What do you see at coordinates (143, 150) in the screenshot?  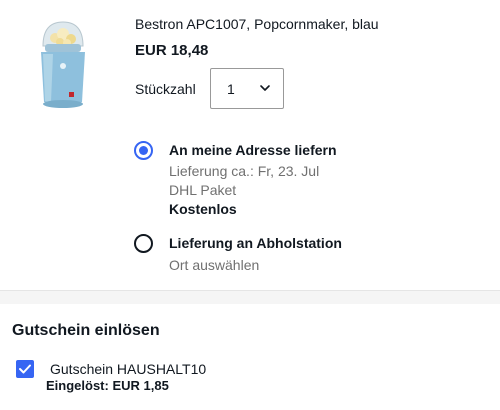 I see `delivery-home-radio` at bounding box center [143, 150].